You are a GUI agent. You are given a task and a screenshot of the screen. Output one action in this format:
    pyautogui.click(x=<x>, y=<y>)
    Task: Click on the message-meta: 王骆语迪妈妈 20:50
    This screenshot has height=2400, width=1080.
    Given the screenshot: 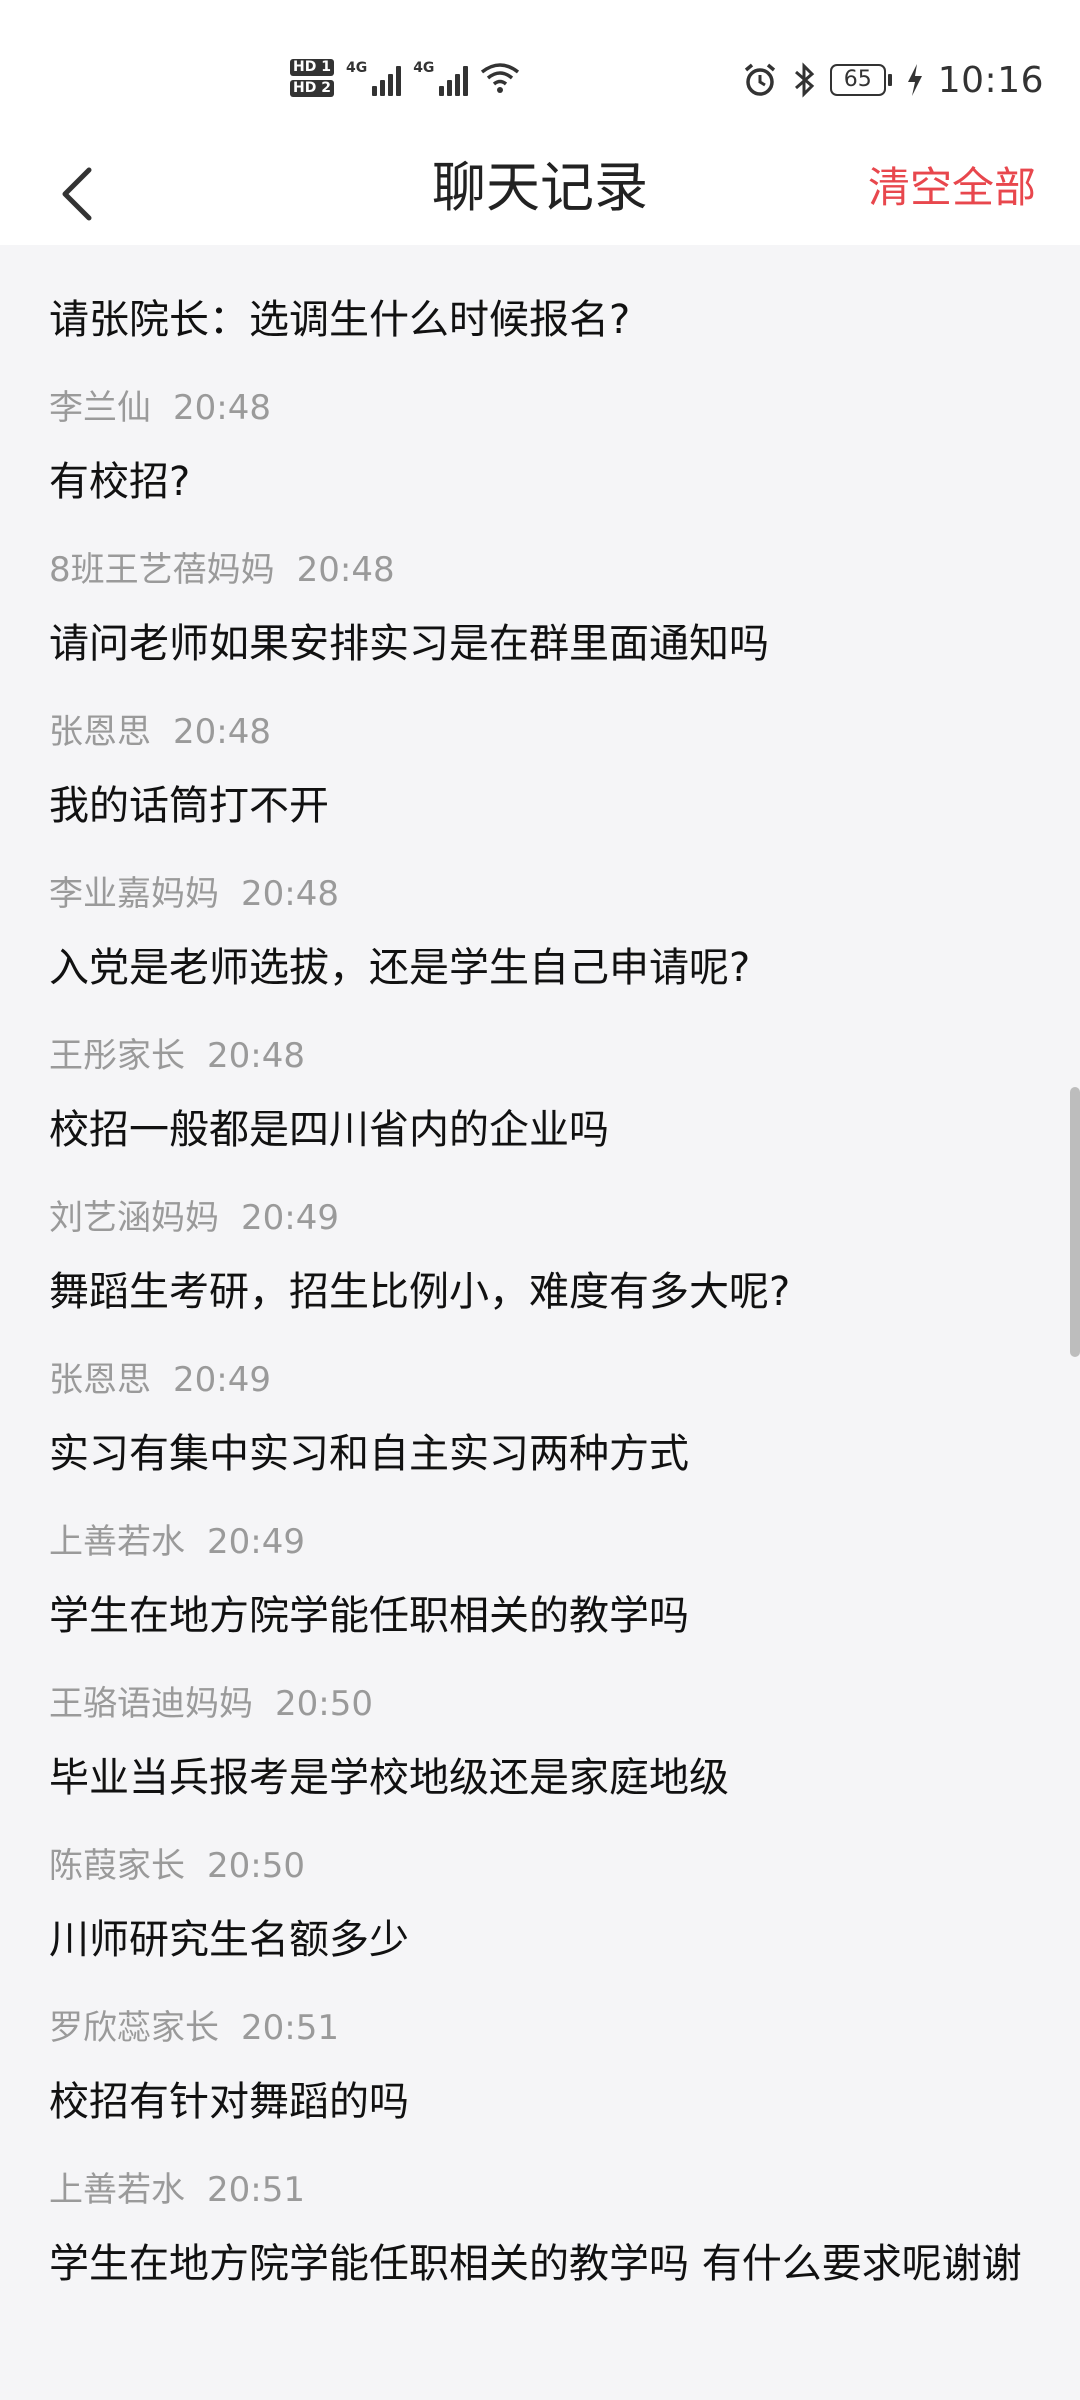 What is the action you would take?
    pyautogui.click(x=544, y=1704)
    